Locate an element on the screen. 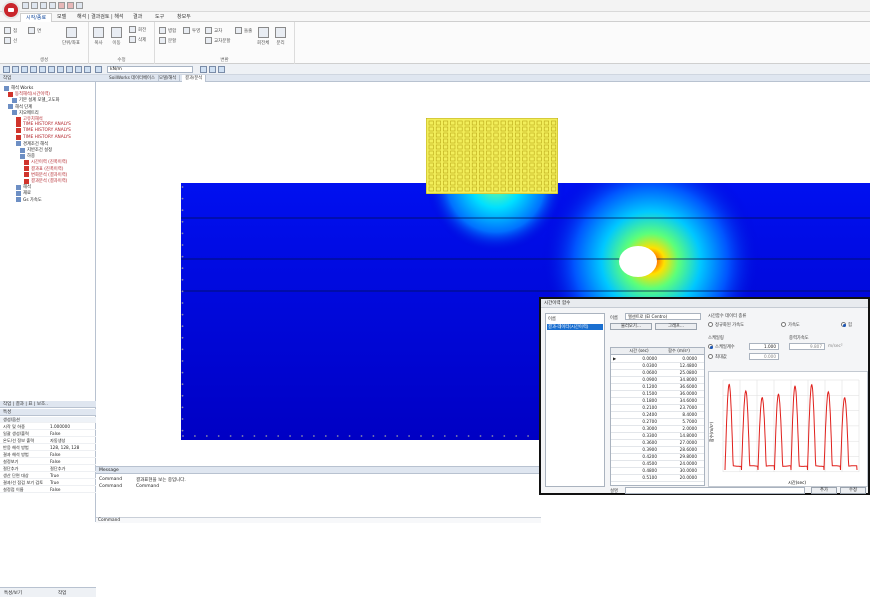 This screenshot has width=870, height=597. save-as-icon is located at coordinates (52, 5).